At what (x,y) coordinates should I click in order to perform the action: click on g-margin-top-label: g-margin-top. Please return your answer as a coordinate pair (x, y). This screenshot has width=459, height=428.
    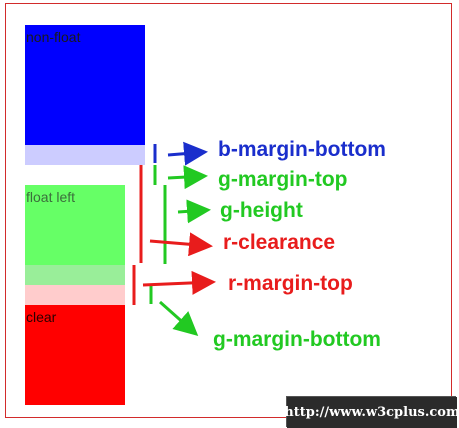
    Looking at the image, I should click on (283, 179).